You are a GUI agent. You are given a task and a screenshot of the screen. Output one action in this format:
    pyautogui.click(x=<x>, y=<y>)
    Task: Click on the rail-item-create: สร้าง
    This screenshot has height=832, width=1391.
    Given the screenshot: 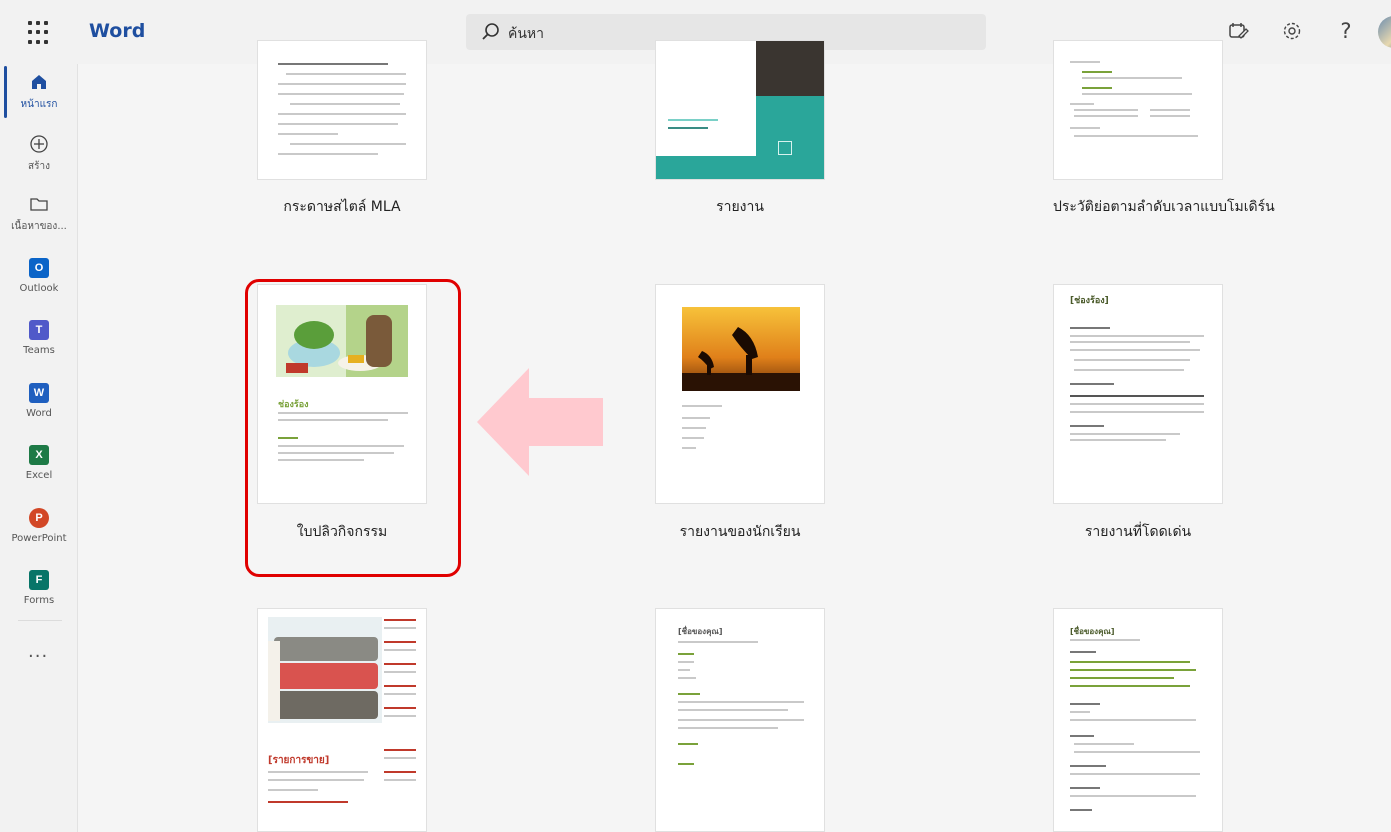 What is the action you would take?
    pyautogui.click(x=39, y=153)
    